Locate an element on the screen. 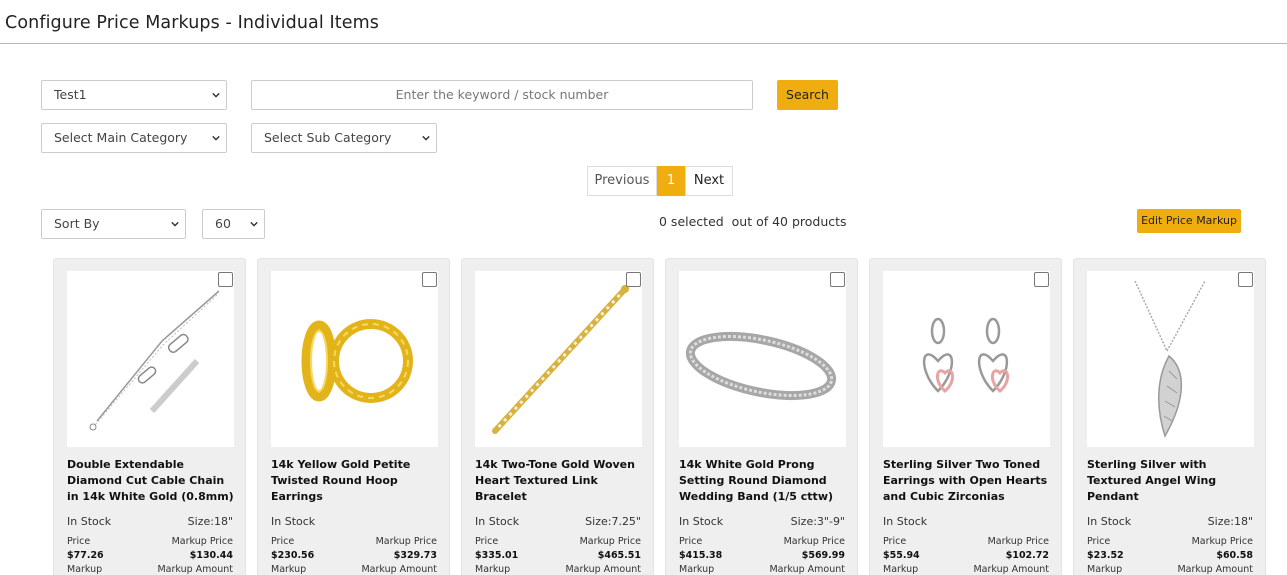  main-category-select: Select Main Category is located at coordinates (134, 138).